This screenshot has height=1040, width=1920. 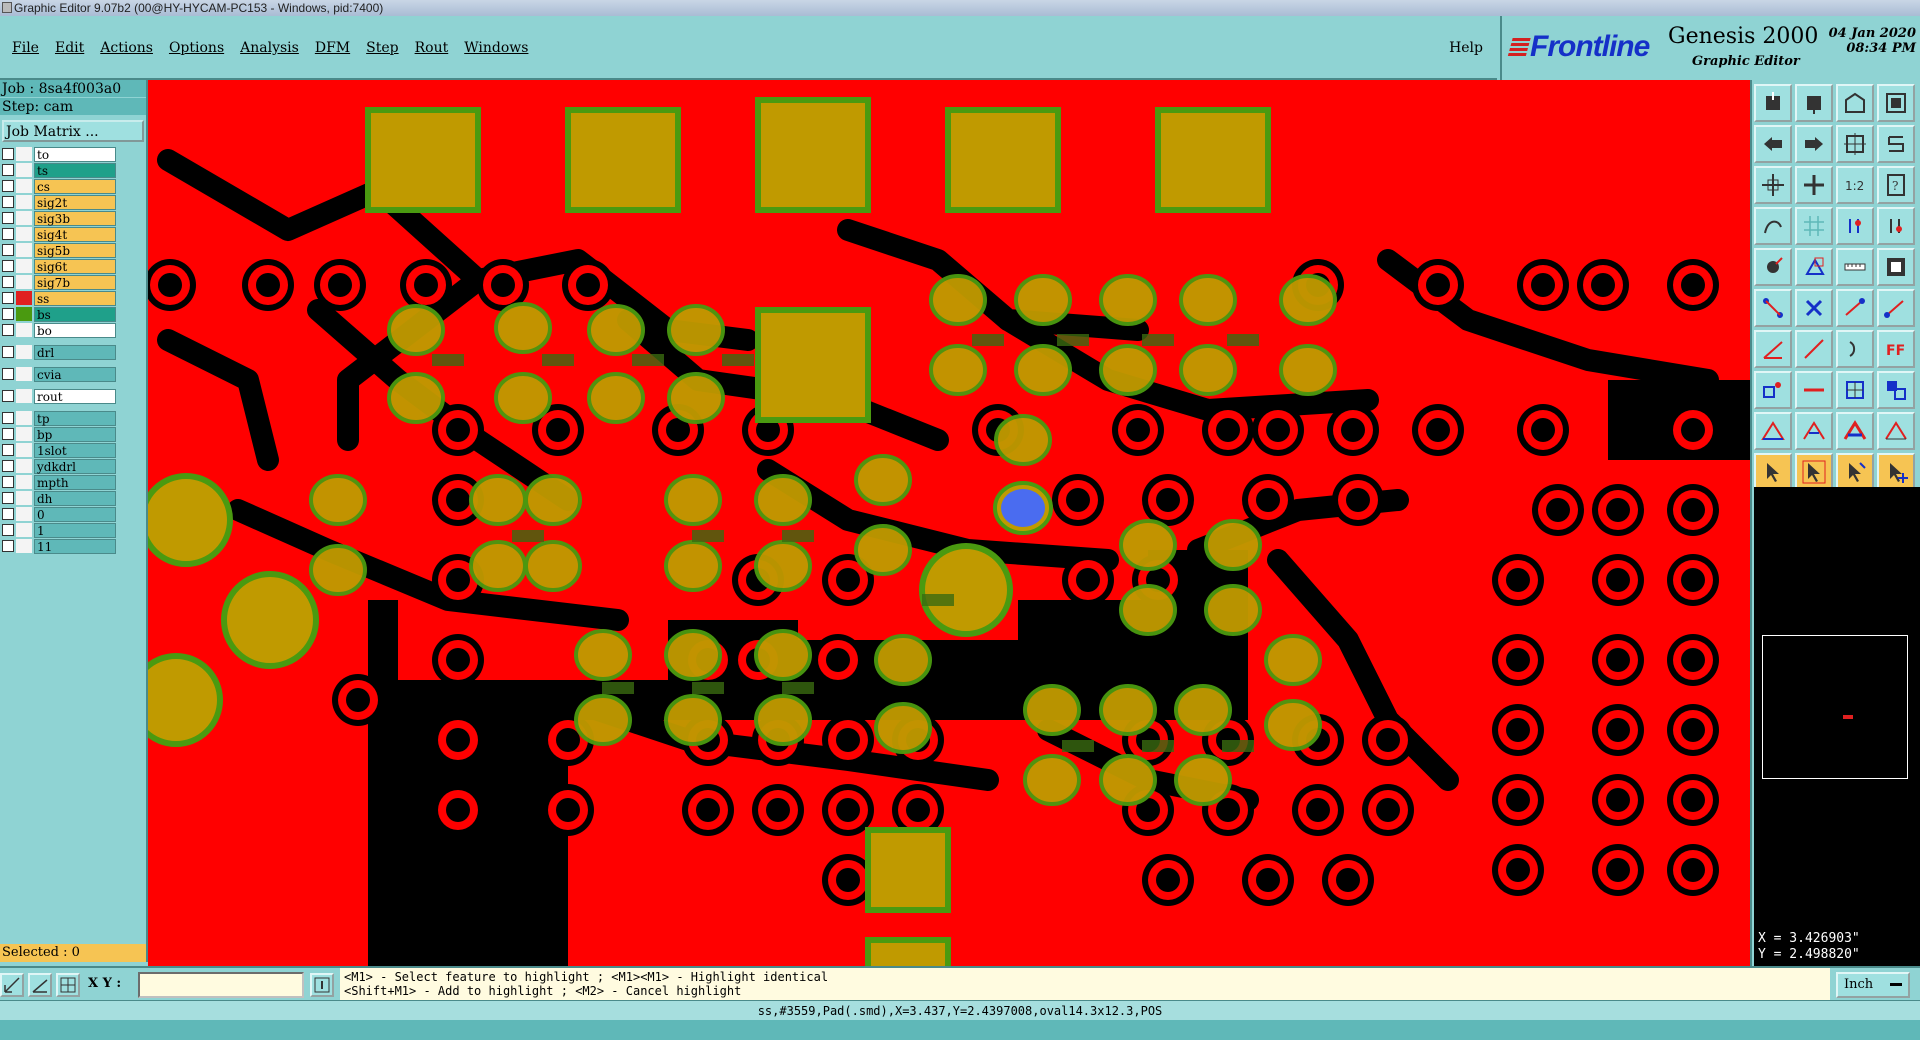 I want to click on pointer-move-icon, so click(x=1896, y=472).